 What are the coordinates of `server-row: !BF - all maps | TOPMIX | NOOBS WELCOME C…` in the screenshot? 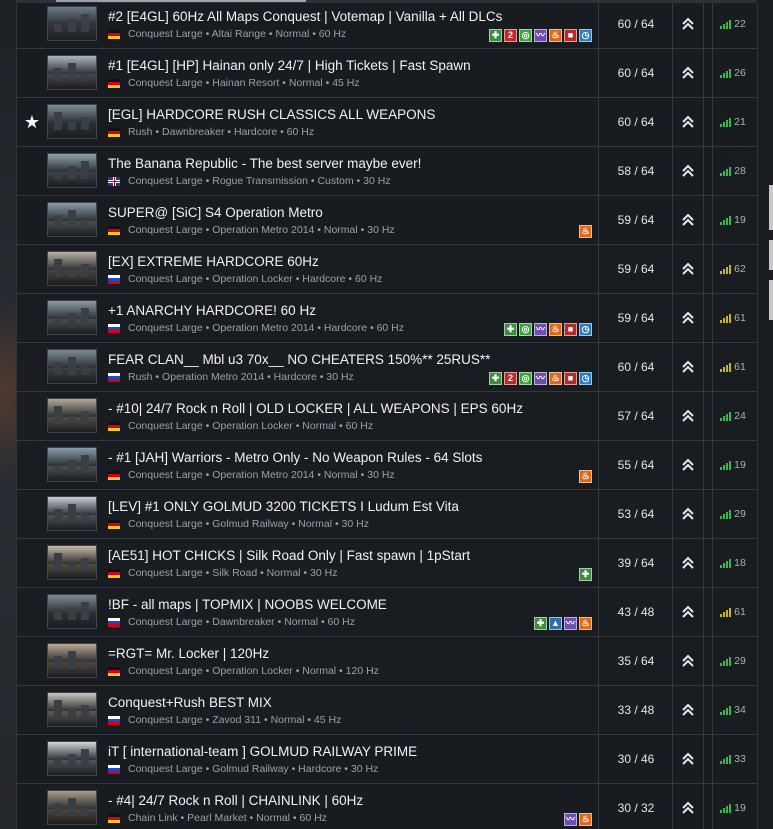 It's located at (387, 612).